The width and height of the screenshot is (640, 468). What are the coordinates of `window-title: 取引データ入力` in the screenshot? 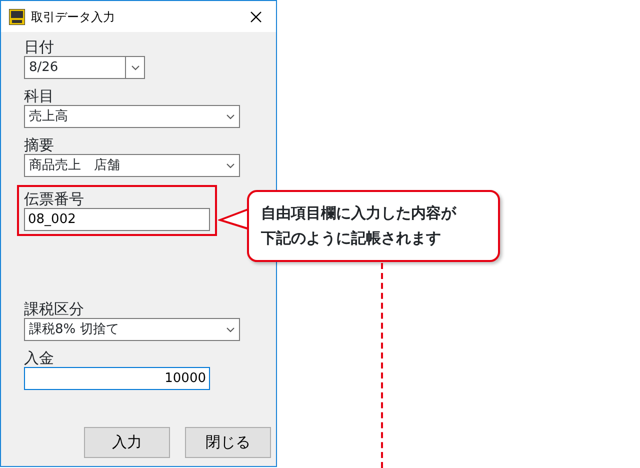 It's located at (73, 17).